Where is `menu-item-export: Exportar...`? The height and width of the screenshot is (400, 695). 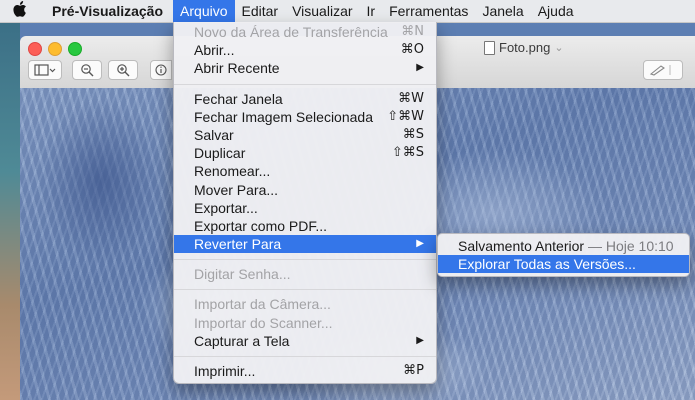 menu-item-export: Exportar... is located at coordinates (305, 208).